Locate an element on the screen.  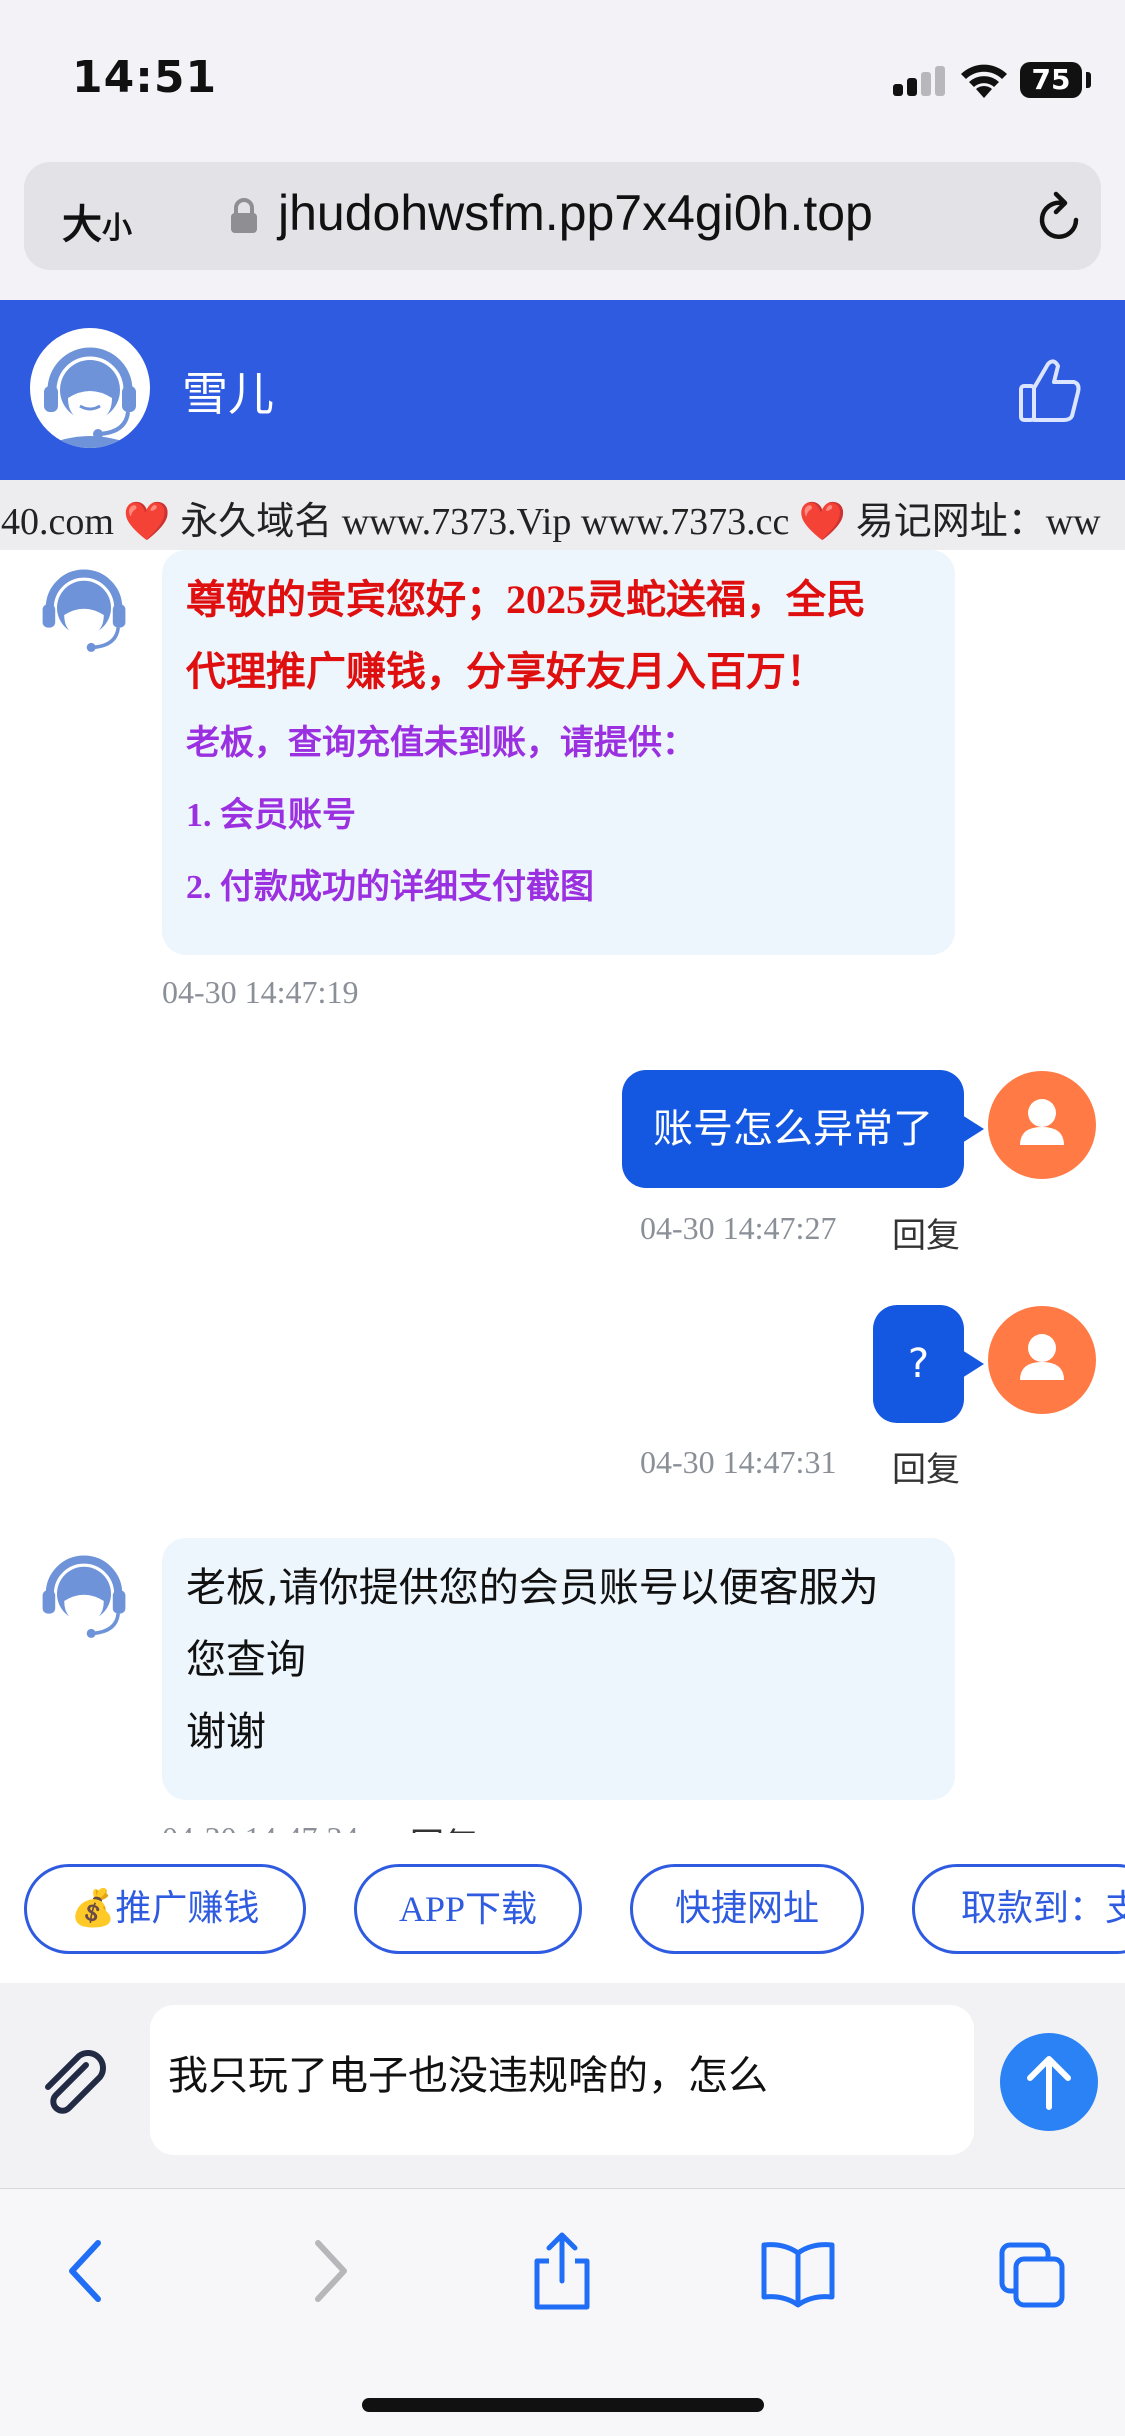
promo-line: 代理推广赚钱，分享好友月入百万！ is located at coordinates (506, 671).